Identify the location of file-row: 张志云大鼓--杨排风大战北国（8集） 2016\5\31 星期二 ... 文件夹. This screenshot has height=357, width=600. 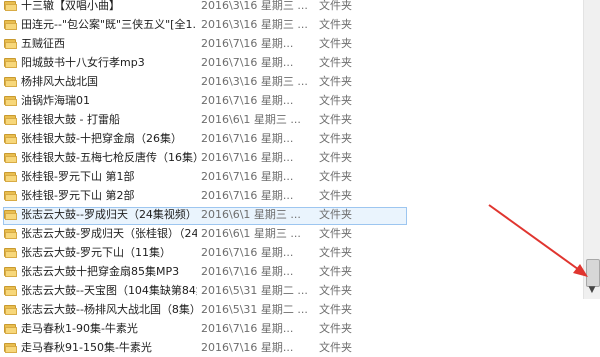
(291, 310).